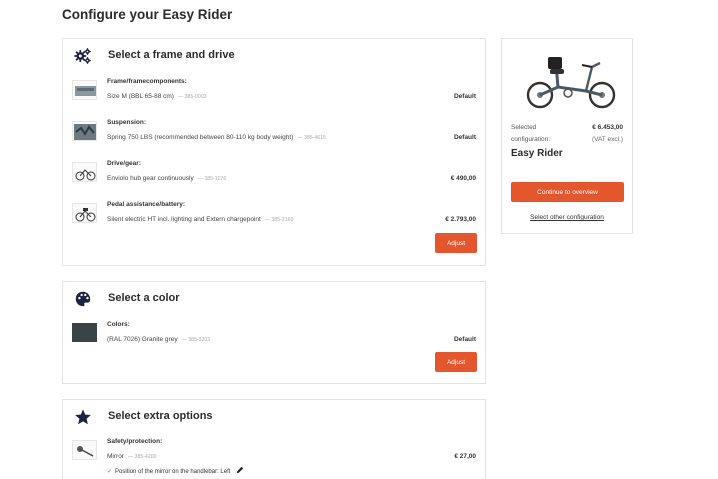 This screenshot has width=718, height=479. What do you see at coordinates (82, 56) in the screenshot?
I see `gears-icon` at bounding box center [82, 56].